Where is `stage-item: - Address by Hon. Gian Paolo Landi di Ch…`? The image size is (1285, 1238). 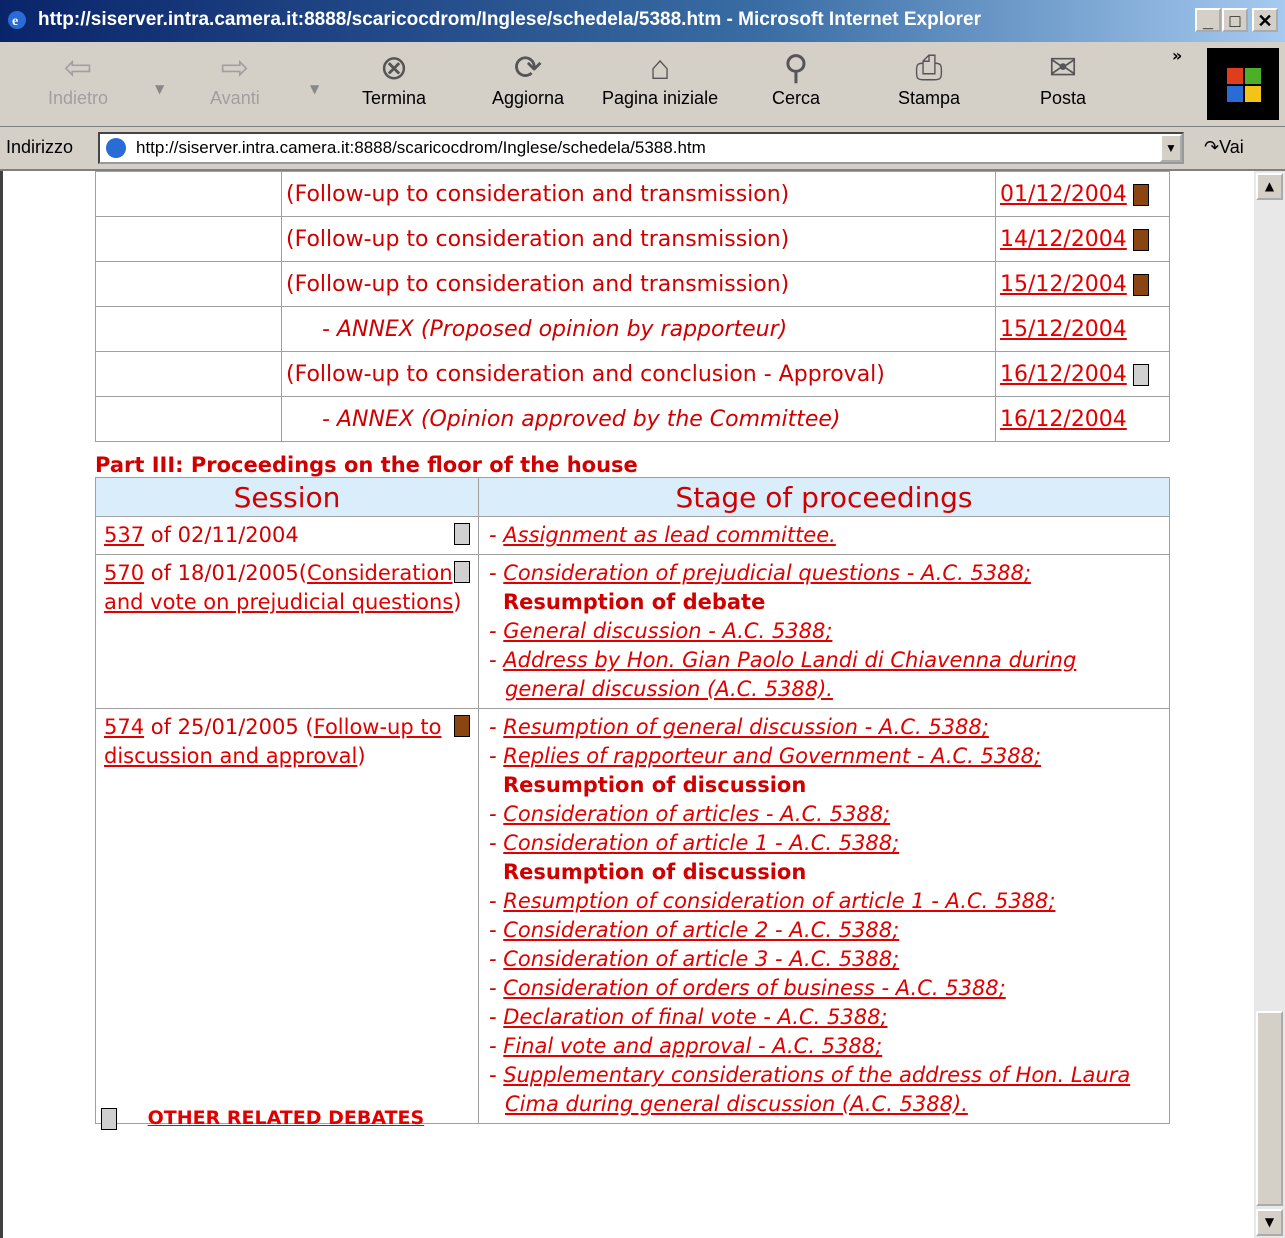
stage-item: - Address by Hon. Gian Paolo Landi di Ch… is located at coordinates (824, 675).